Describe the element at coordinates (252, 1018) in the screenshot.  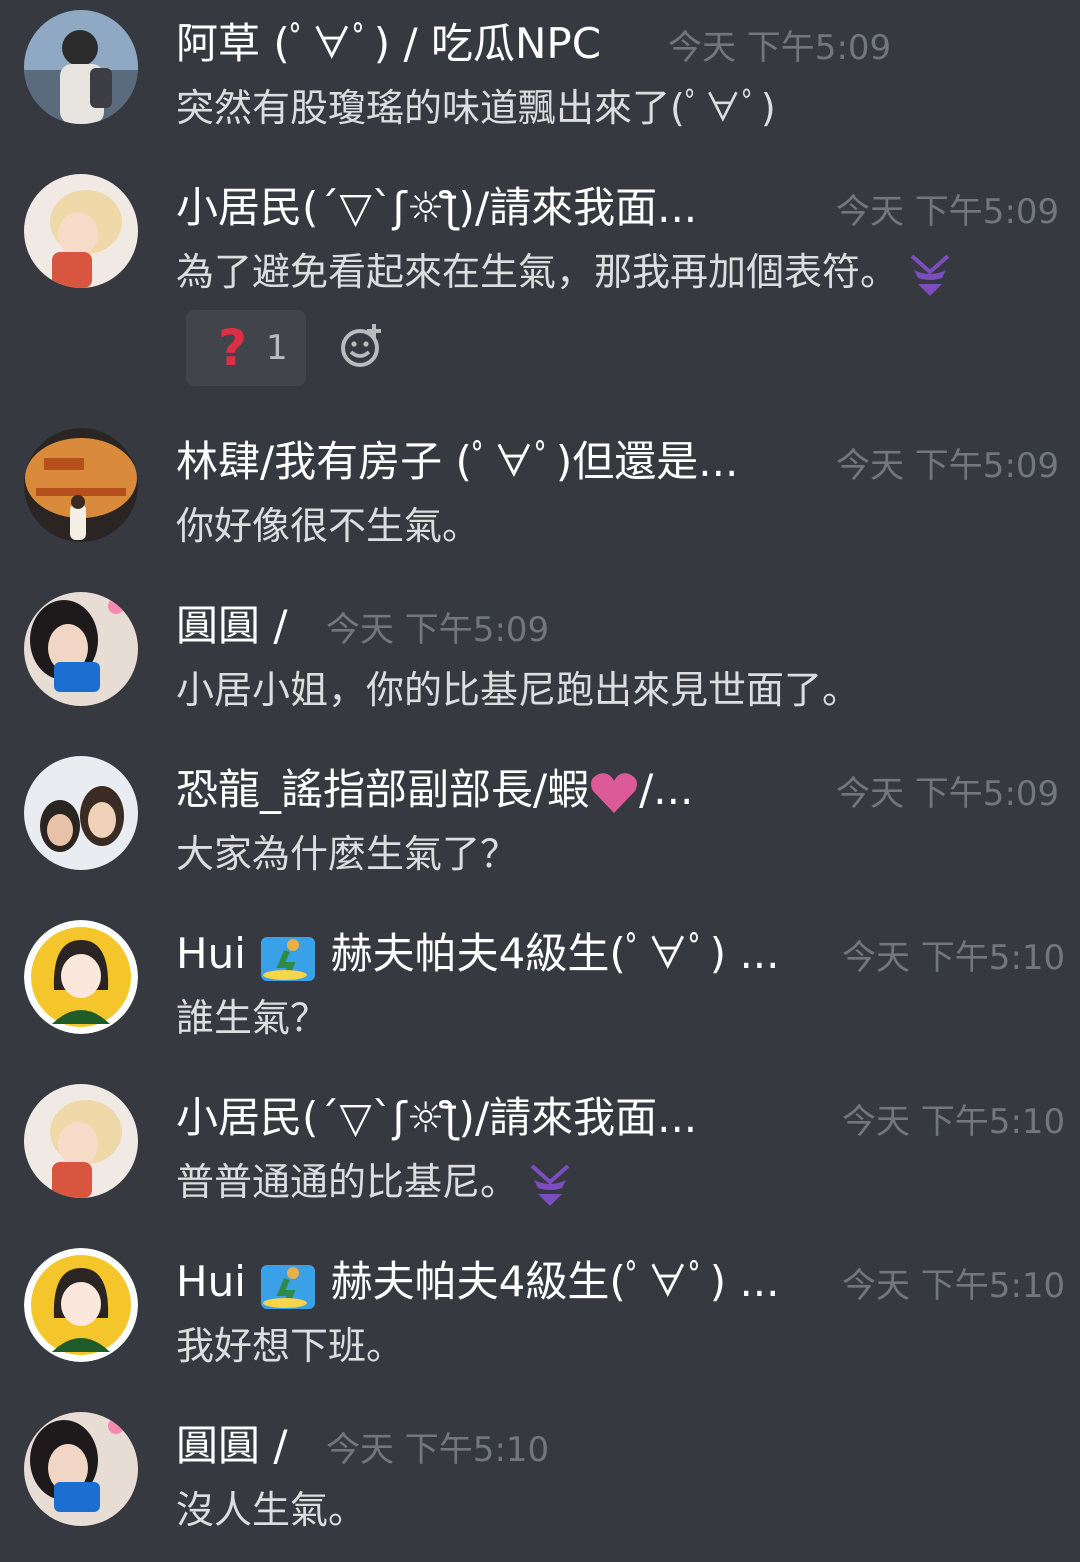
I see `message-text: 誰生氣？` at that location.